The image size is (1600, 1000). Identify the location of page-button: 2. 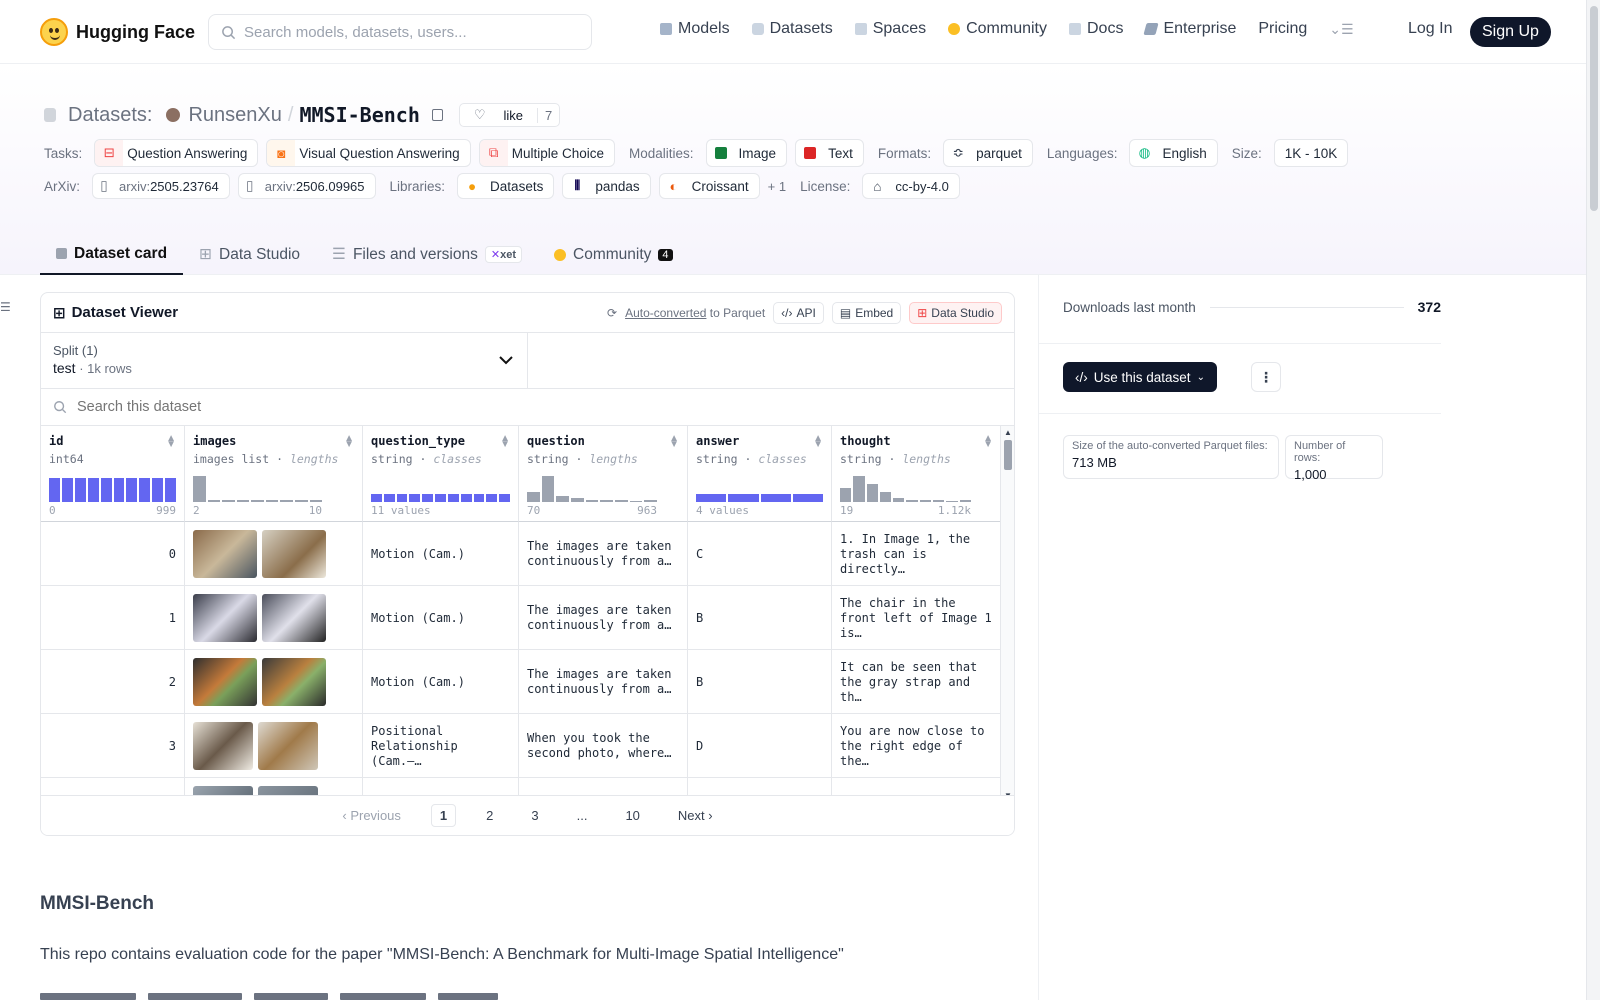
(489, 815).